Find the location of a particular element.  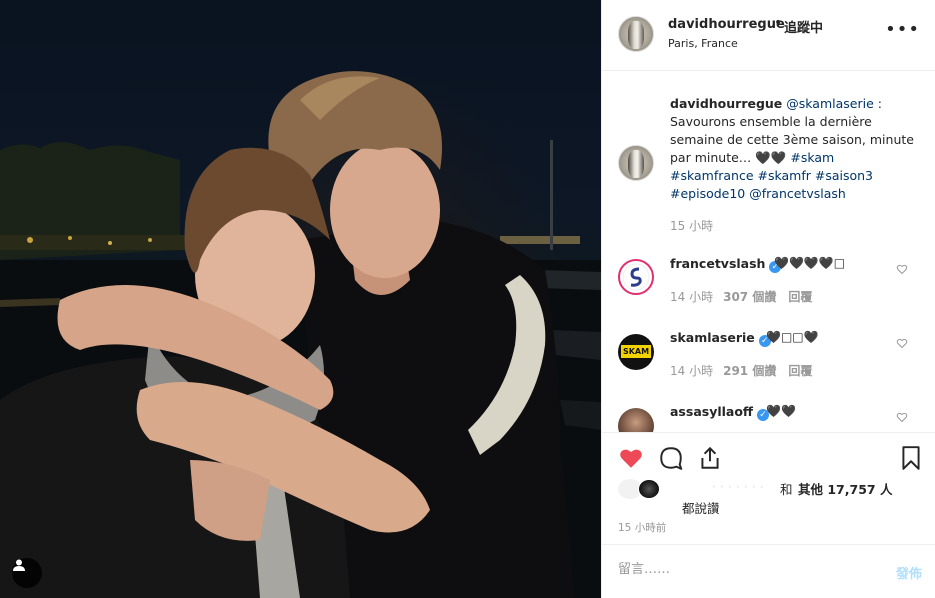

post-comment-button: 發佈 is located at coordinates (909, 572).